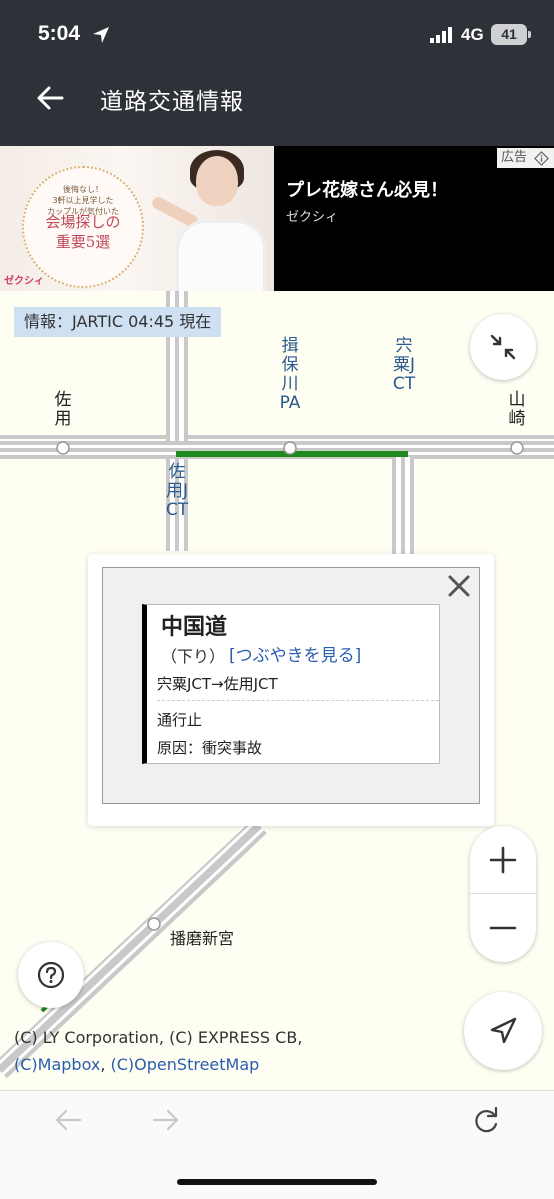 The height and width of the screenshot is (1199, 554). Describe the element at coordinates (177, 491) in the screenshot. I see `label-saku-jct: 佐用JCT` at that location.